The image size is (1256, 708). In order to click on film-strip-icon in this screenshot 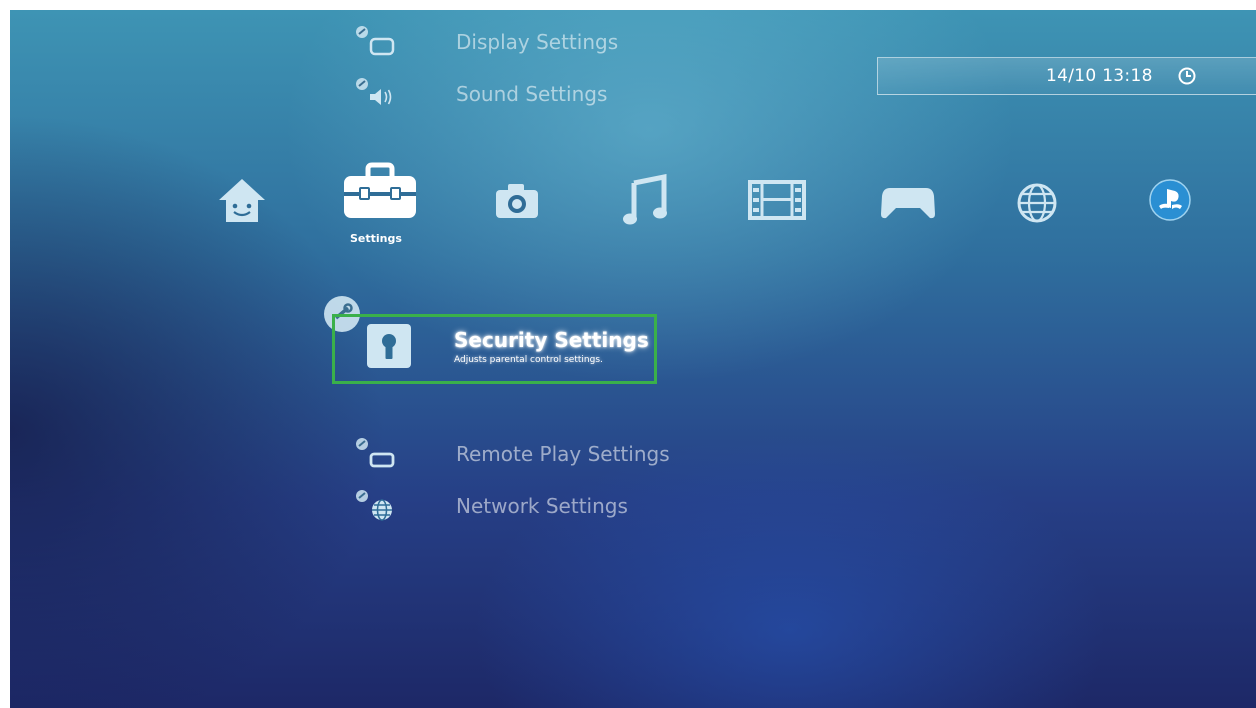, I will do `click(777, 200)`.